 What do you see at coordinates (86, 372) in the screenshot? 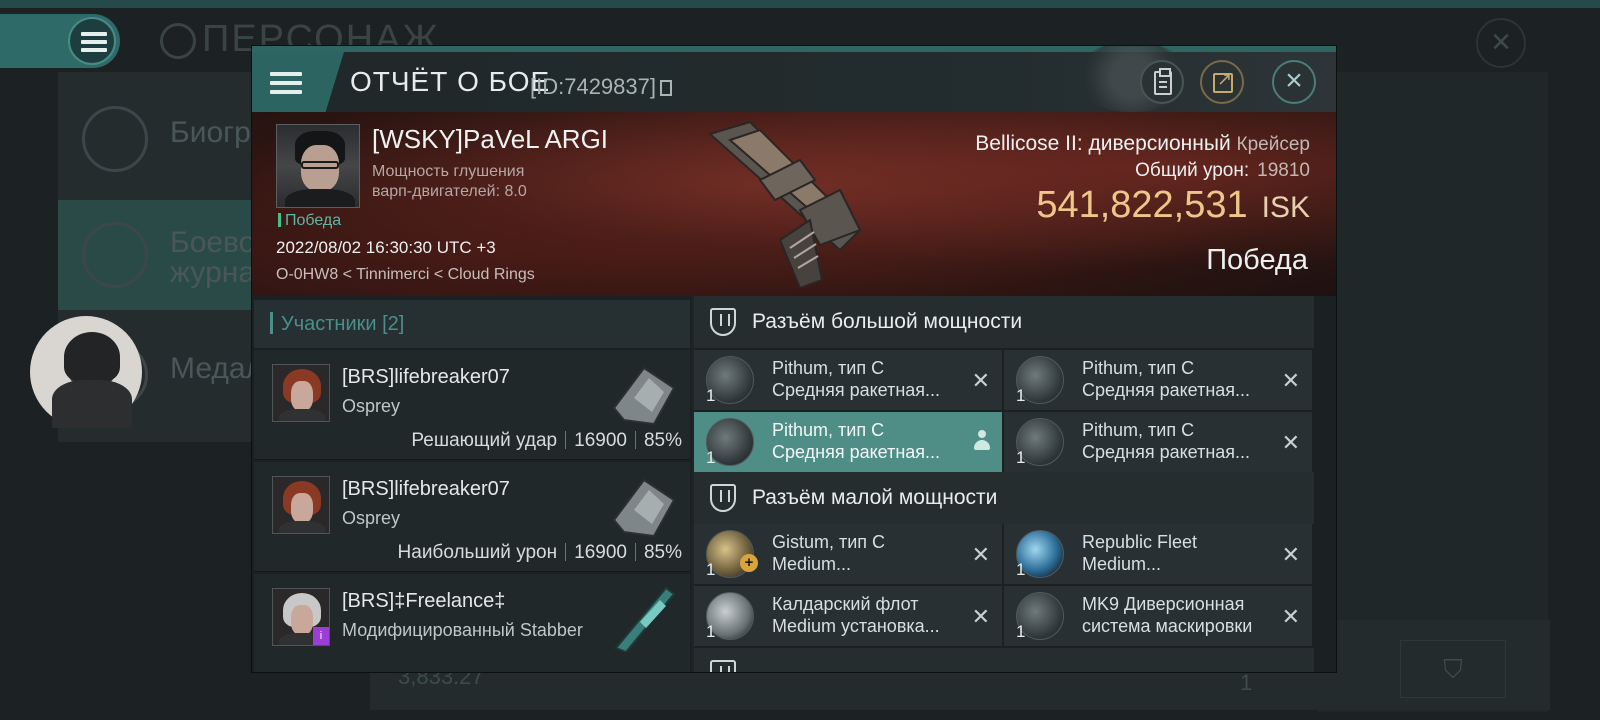
I see `player-avatar` at bounding box center [86, 372].